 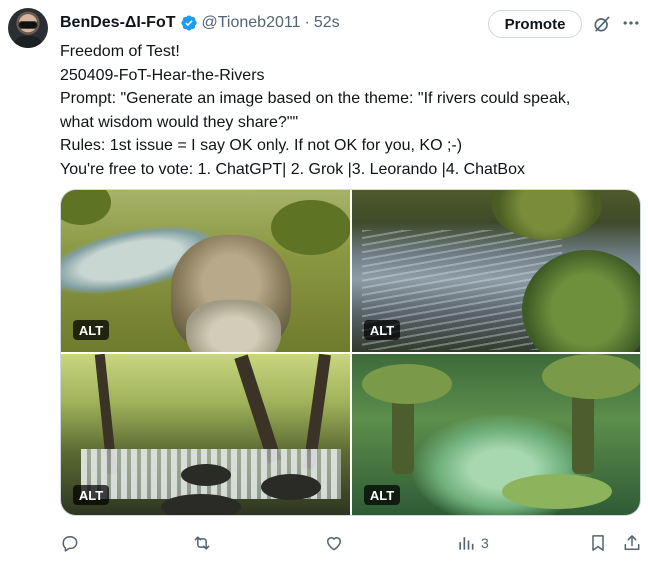 I want to click on avatar-glasses, so click(x=28, y=25).